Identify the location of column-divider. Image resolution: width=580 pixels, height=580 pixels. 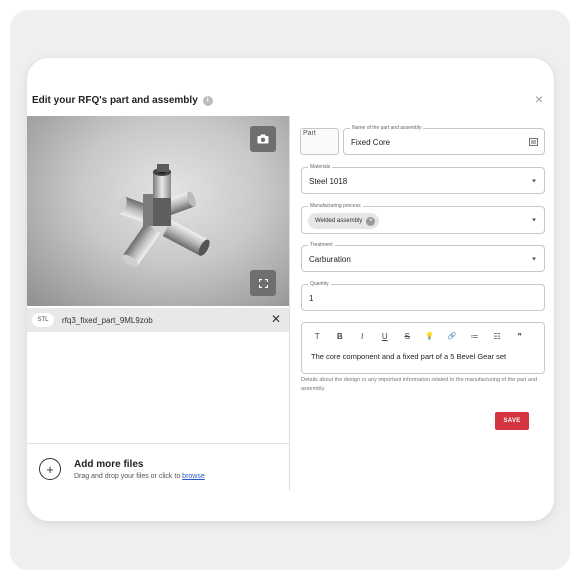
(289, 303).